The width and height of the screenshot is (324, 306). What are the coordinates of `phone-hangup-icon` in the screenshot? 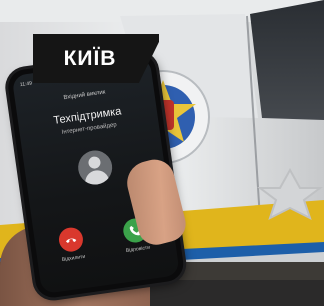 It's located at (71, 240).